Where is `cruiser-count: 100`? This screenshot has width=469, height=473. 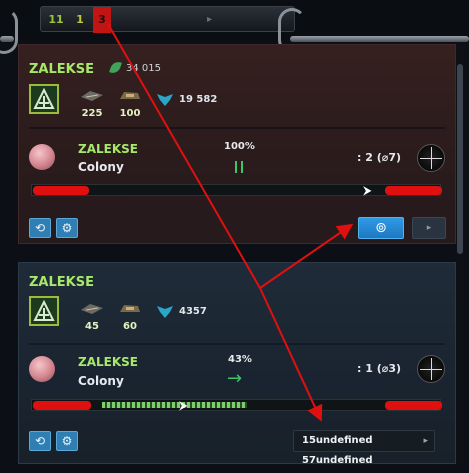 cruiser-count: 100 is located at coordinates (130, 113).